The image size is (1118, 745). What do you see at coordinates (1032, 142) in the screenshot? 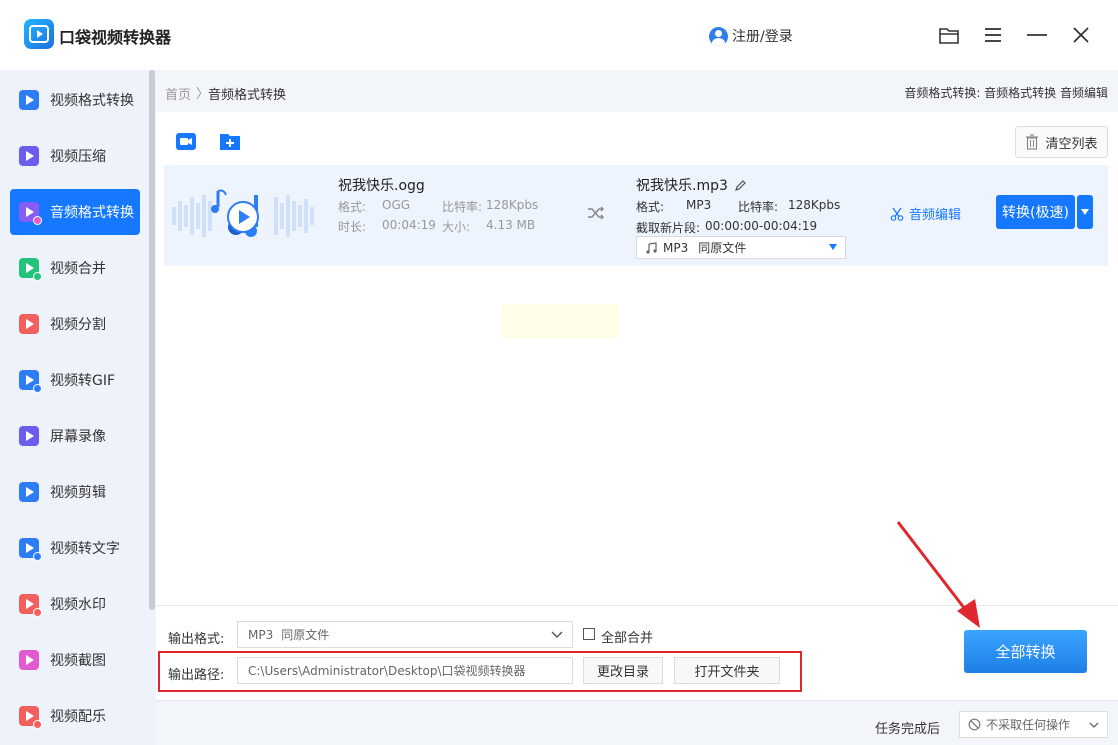
I see `trash-icon` at bounding box center [1032, 142].